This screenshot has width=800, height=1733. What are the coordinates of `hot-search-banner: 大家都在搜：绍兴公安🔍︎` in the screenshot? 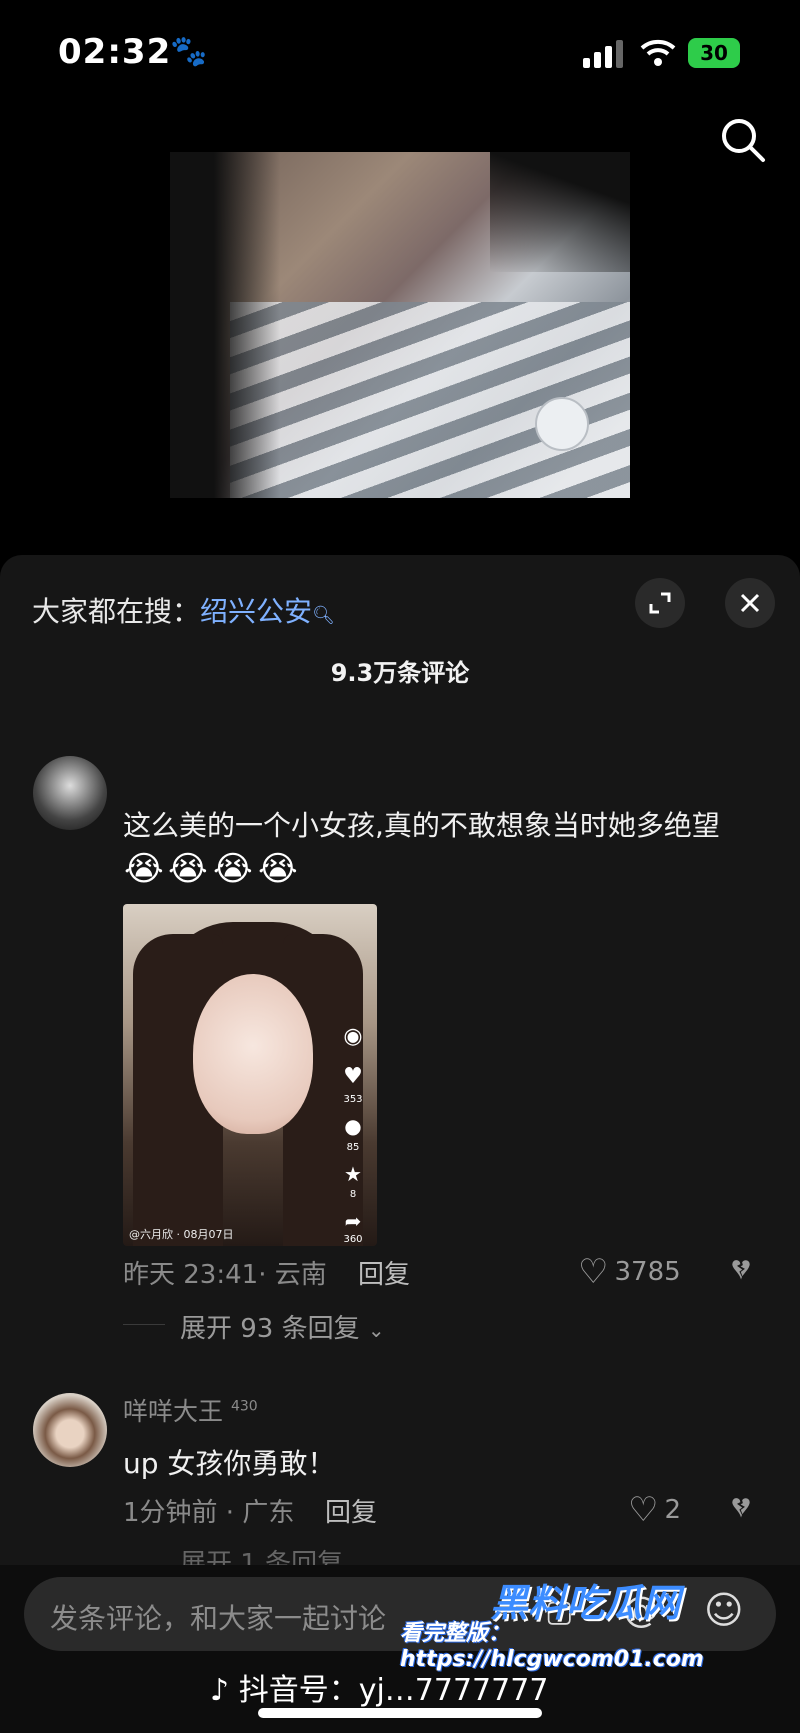 It's located at (183, 610).